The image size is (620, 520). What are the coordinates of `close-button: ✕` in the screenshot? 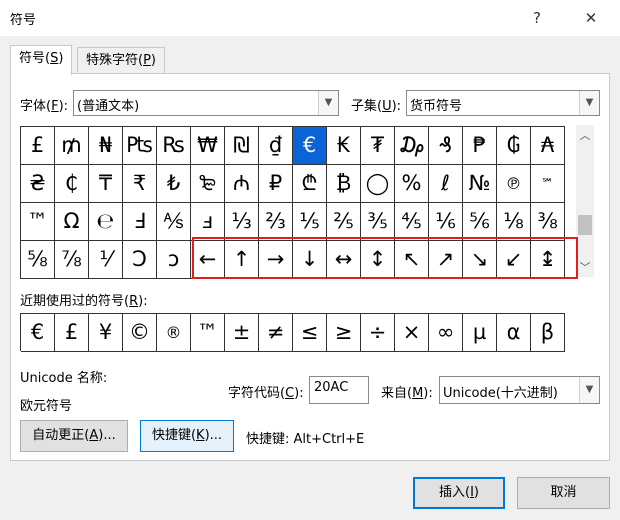 It's located at (591, 18).